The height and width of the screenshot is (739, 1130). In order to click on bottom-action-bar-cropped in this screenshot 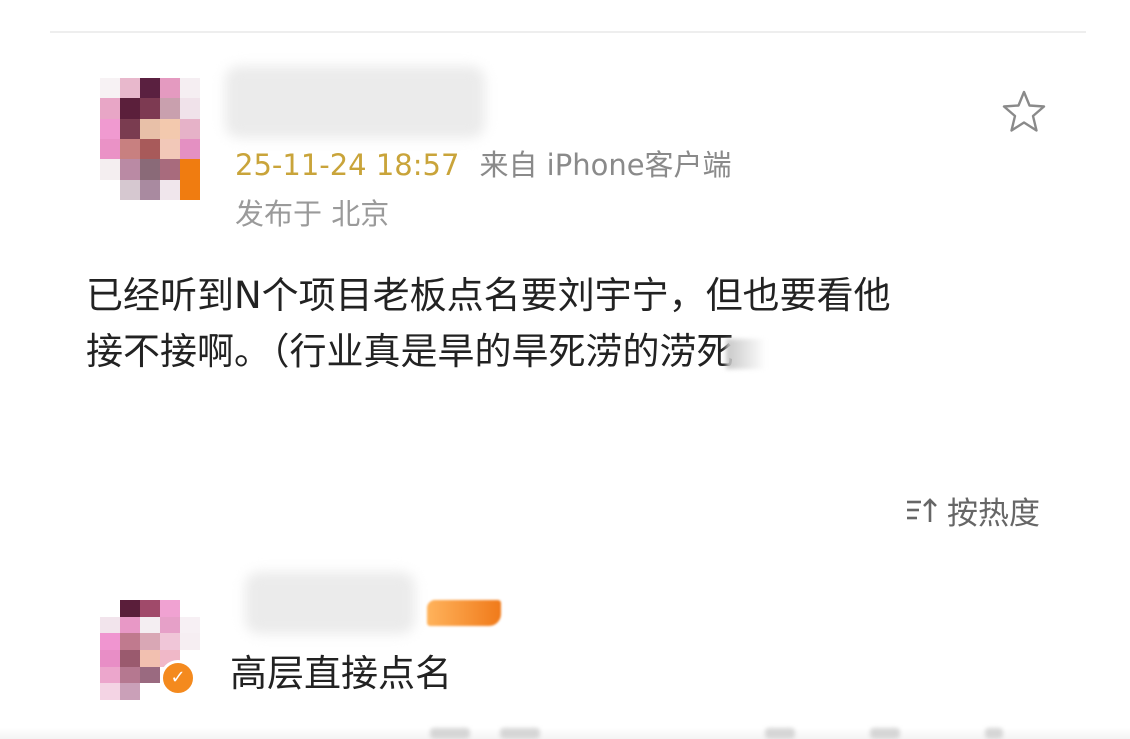, I will do `click(565, 733)`.